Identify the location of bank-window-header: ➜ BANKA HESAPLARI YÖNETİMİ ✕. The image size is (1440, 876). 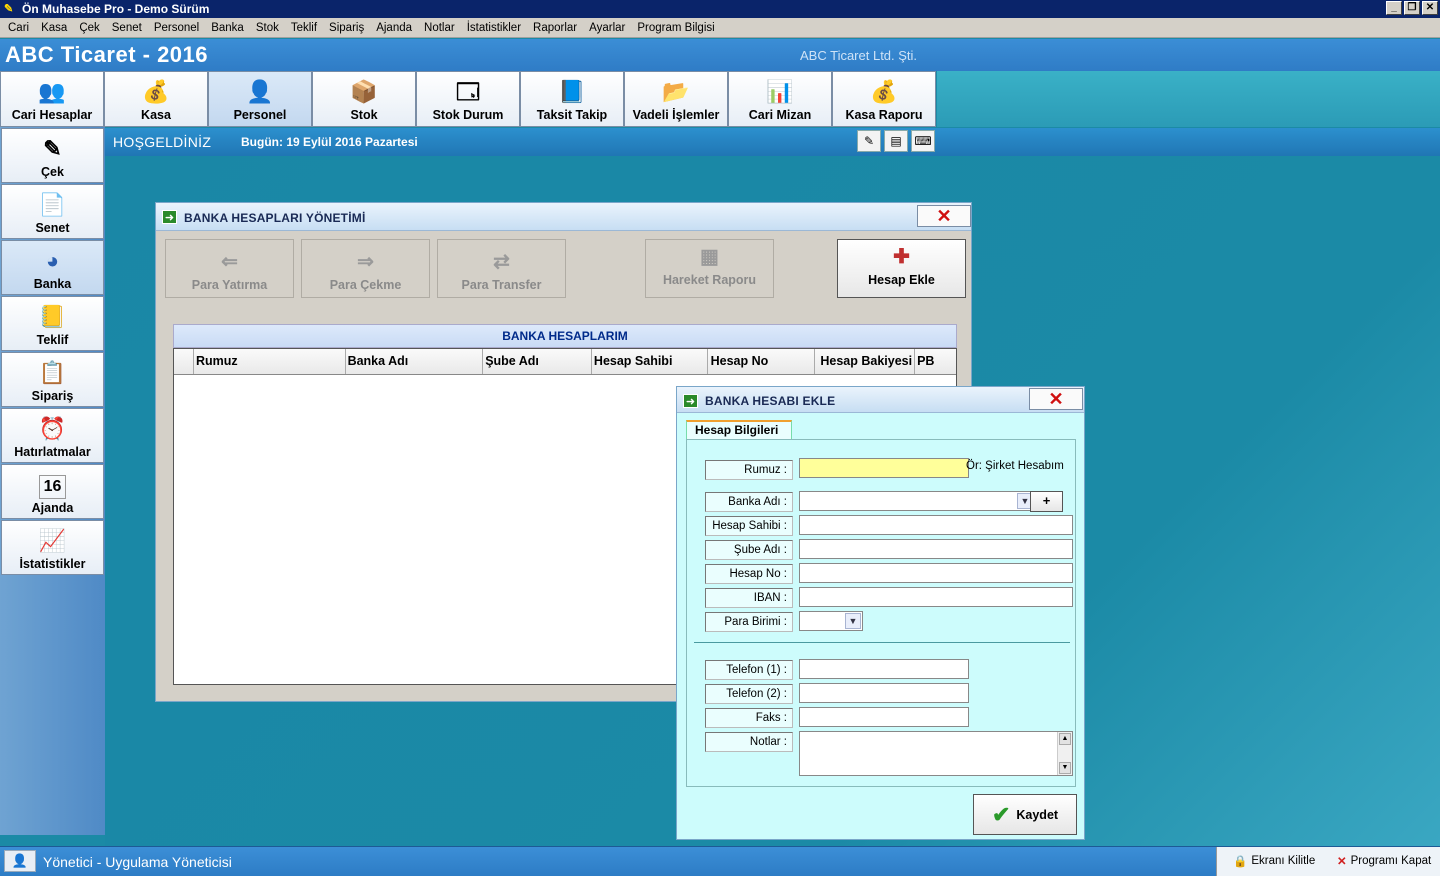
(563, 217).